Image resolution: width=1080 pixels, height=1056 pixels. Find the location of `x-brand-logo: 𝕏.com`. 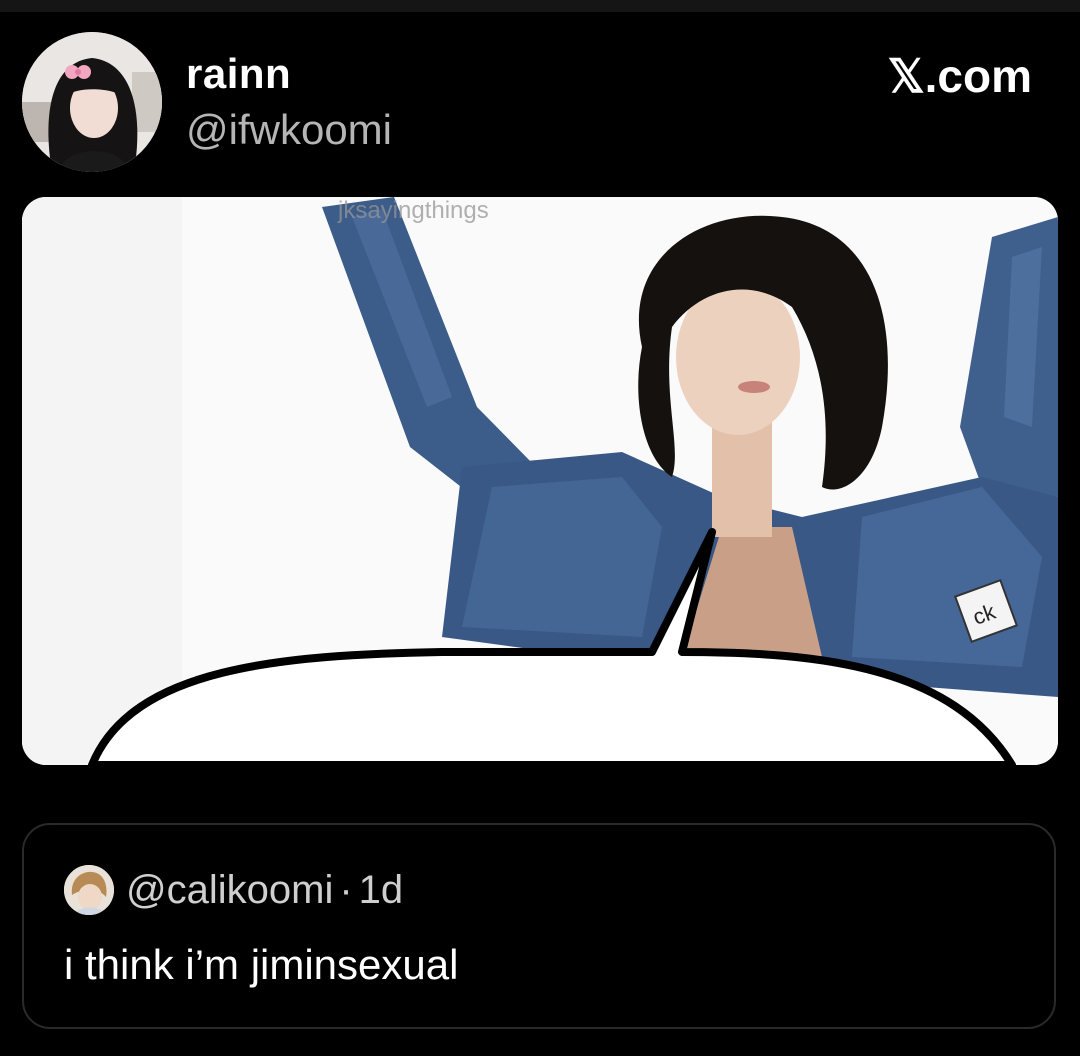

x-brand-logo: 𝕏.com is located at coordinates (959, 76).